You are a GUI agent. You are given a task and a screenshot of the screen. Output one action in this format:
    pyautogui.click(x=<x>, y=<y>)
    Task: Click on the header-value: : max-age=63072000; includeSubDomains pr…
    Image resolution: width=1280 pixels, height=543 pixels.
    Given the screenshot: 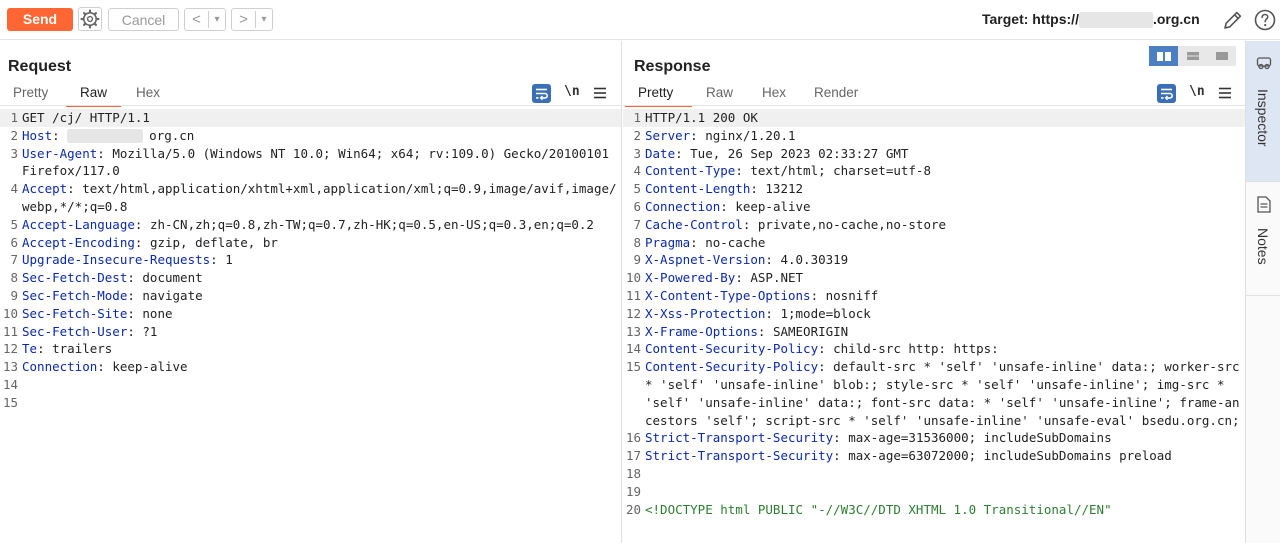 What is the action you would take?
    pyautogui.click(x=1002, y=456)
    